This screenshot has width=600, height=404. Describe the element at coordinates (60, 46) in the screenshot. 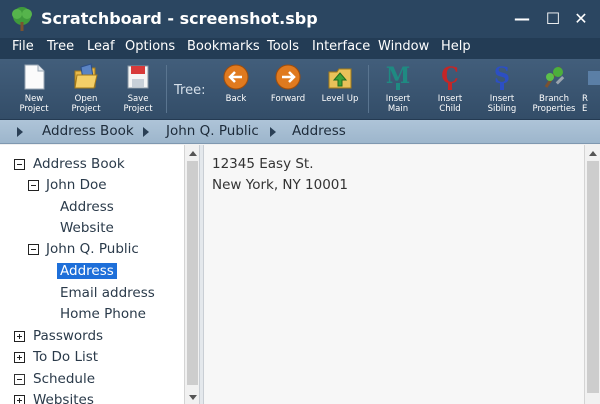

I see `menu-tree: Tree` at that location.